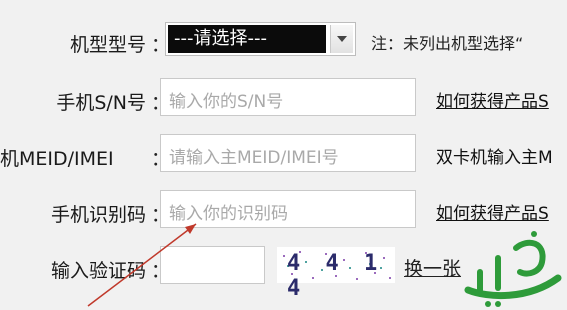 This screenshot has width=567, height=310. I want to click on refresh-captcha-link: 换一张, so click(432, 267).